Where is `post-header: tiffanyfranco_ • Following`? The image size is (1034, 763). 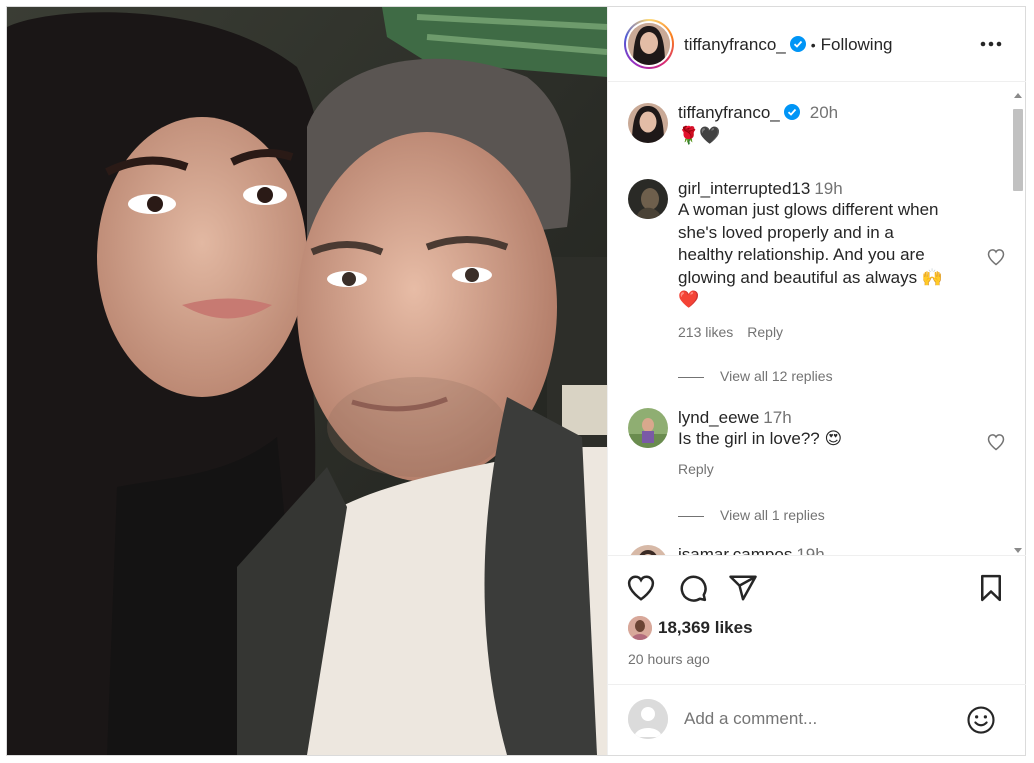 post-header: tiffanyfranco_ • Following is located at coordinates (817, 44).